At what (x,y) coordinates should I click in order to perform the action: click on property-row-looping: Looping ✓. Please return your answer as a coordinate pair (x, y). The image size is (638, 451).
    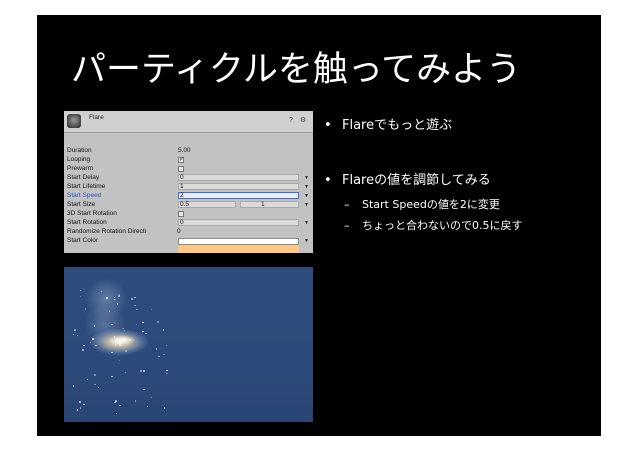
    Looking at the image, I should click on (188, 160).